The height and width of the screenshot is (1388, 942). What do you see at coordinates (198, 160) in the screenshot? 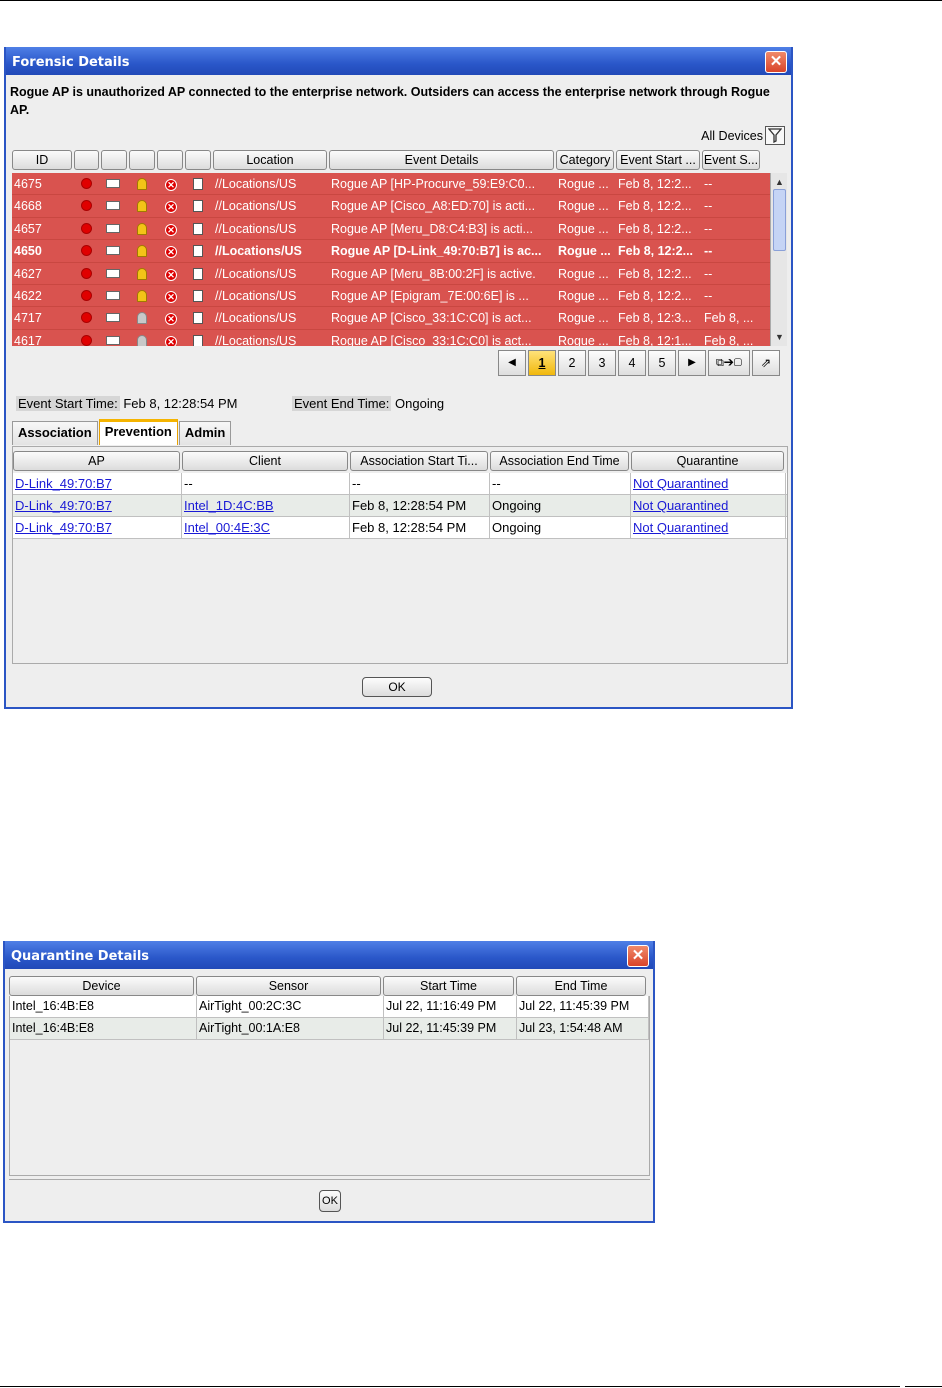
I see `column-header-lock` at bounding box center [198, 160].